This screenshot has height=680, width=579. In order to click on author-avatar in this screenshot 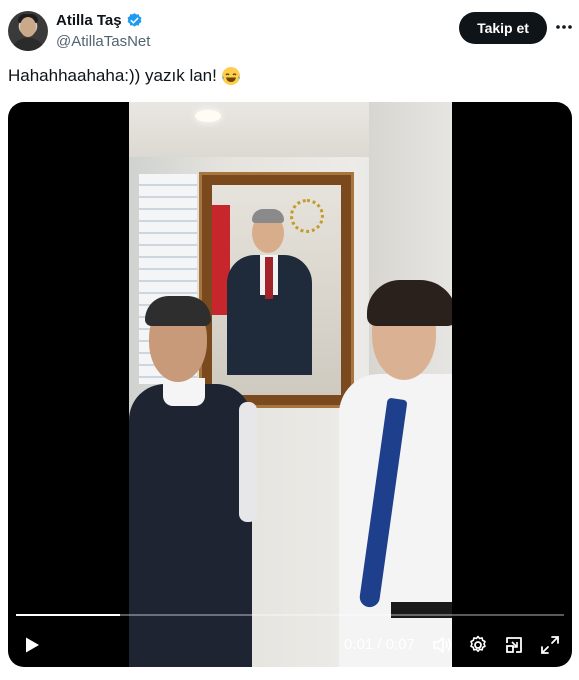, I will do `click(28, 31)`.